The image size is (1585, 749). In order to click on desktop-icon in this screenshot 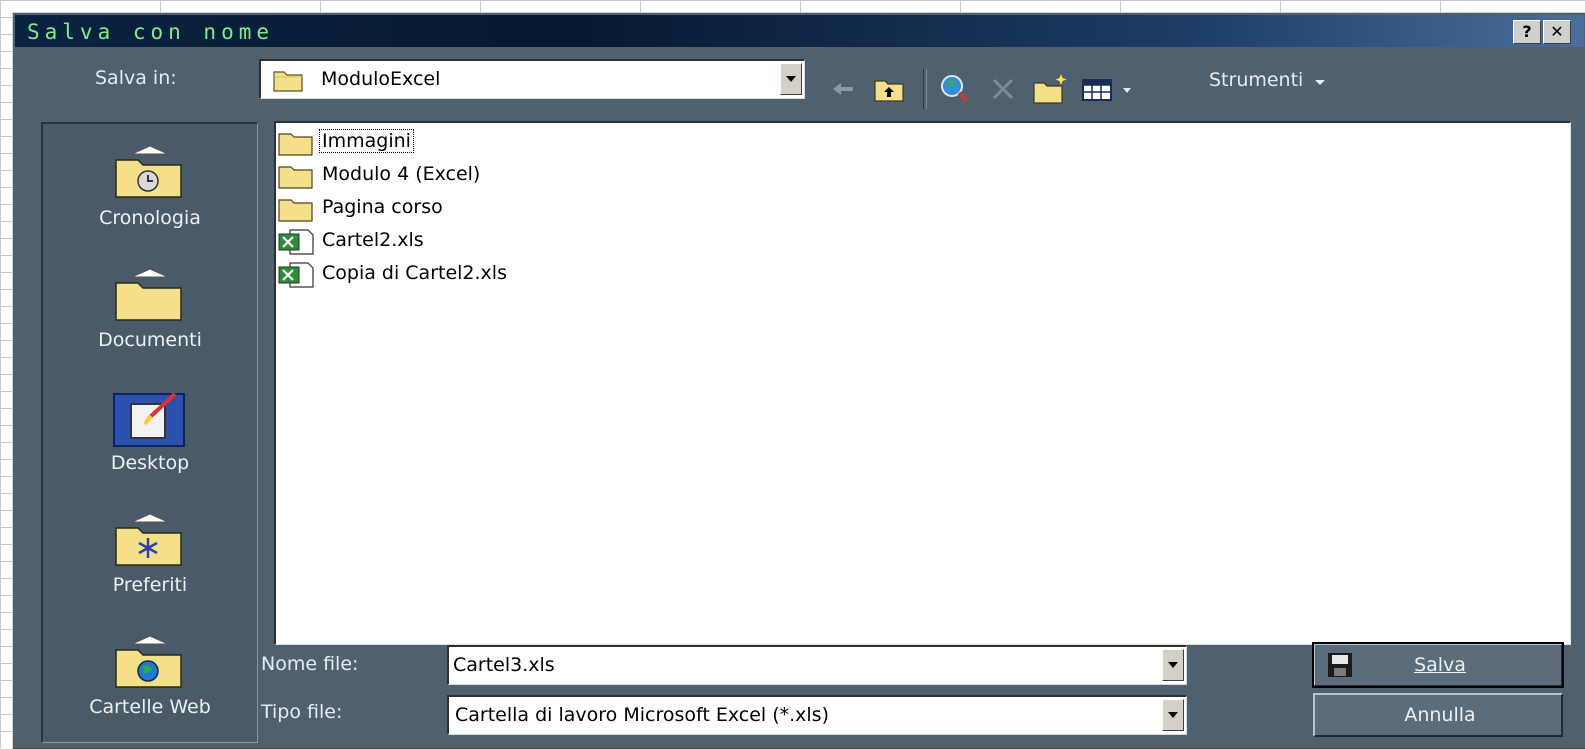, I will do `click(149, 419)`.